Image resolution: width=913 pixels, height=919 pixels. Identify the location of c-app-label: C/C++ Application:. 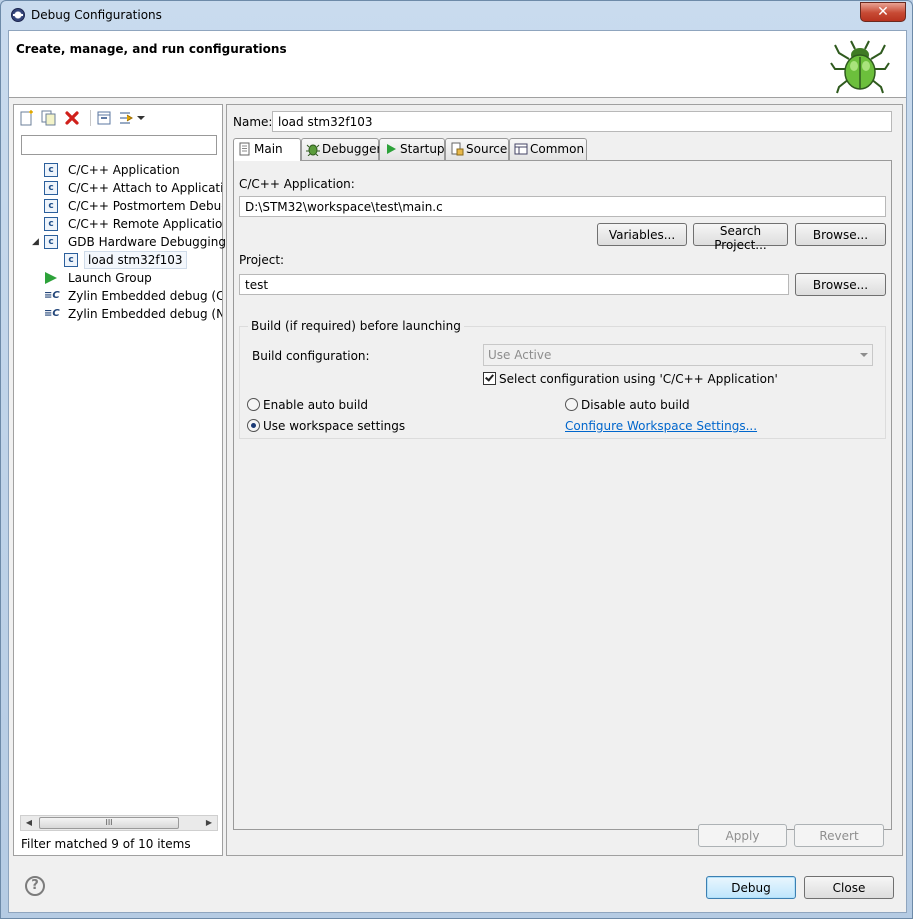
(297, 184).